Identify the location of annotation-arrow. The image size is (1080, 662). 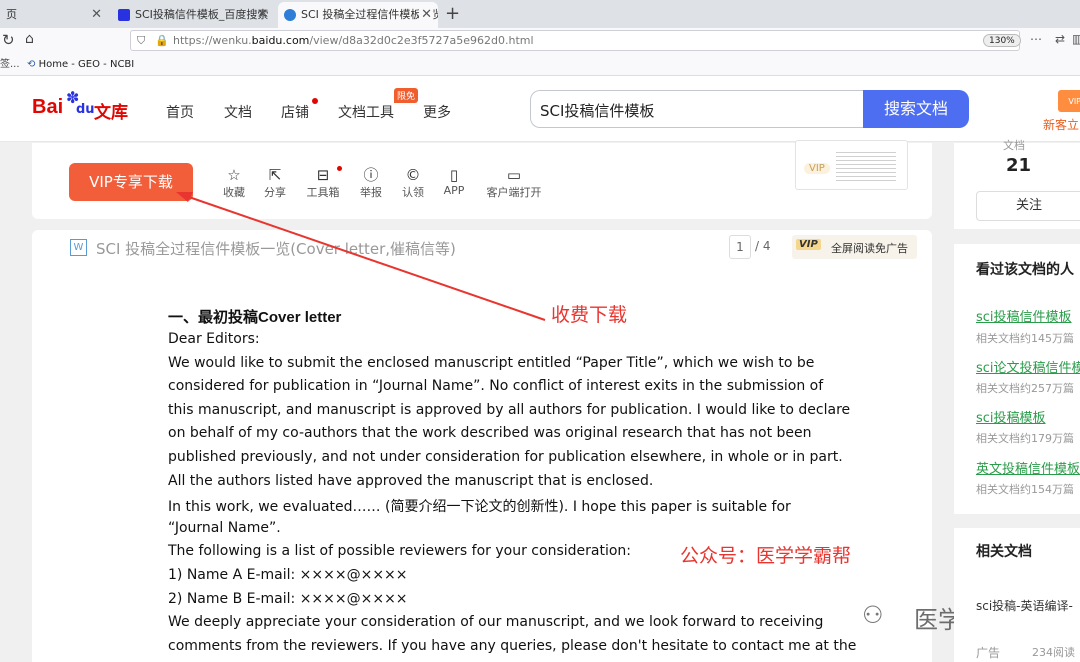
(361, 256).